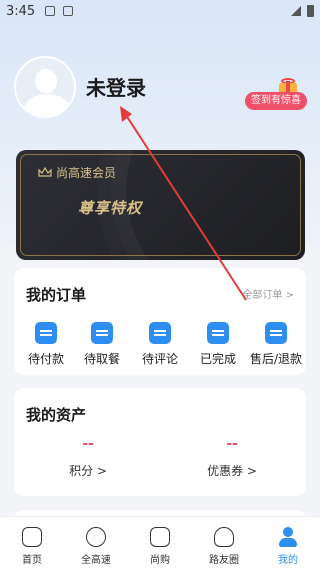 The image size is (320, 568). I want to click on avatar-body-shape, so click(47, 105).